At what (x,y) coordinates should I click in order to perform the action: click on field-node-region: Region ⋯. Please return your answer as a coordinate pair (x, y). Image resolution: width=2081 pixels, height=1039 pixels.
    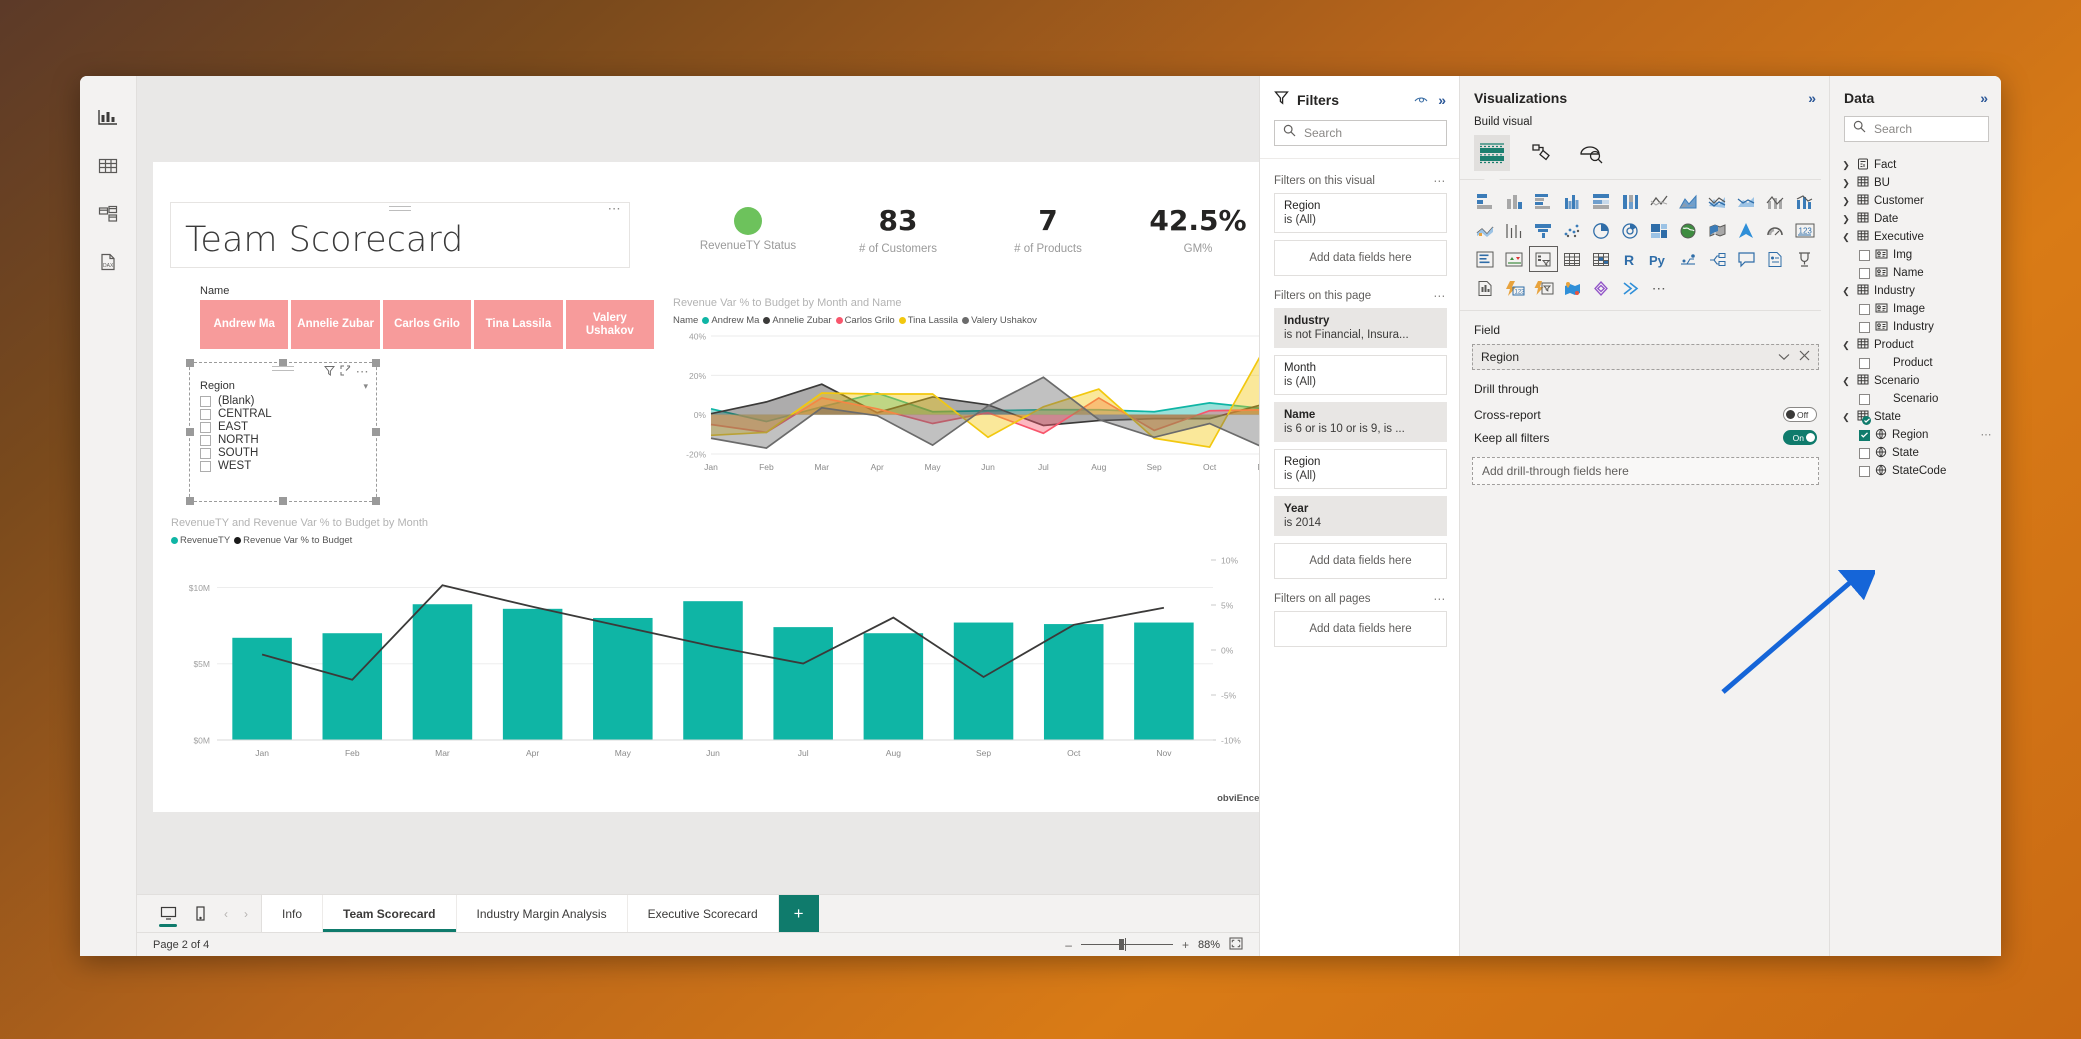
    Looking at the image, I should click on (1915, 435).